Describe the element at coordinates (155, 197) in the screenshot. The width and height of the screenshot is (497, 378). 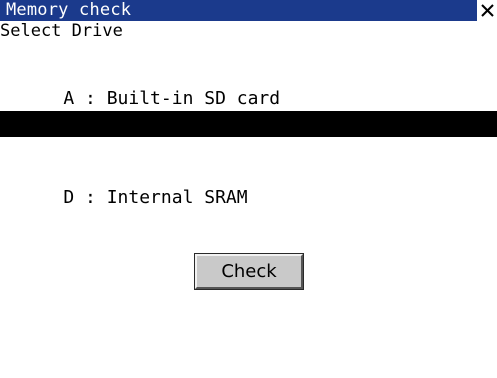
I see `drive-item-label: D : Internal SRAM` at that location.